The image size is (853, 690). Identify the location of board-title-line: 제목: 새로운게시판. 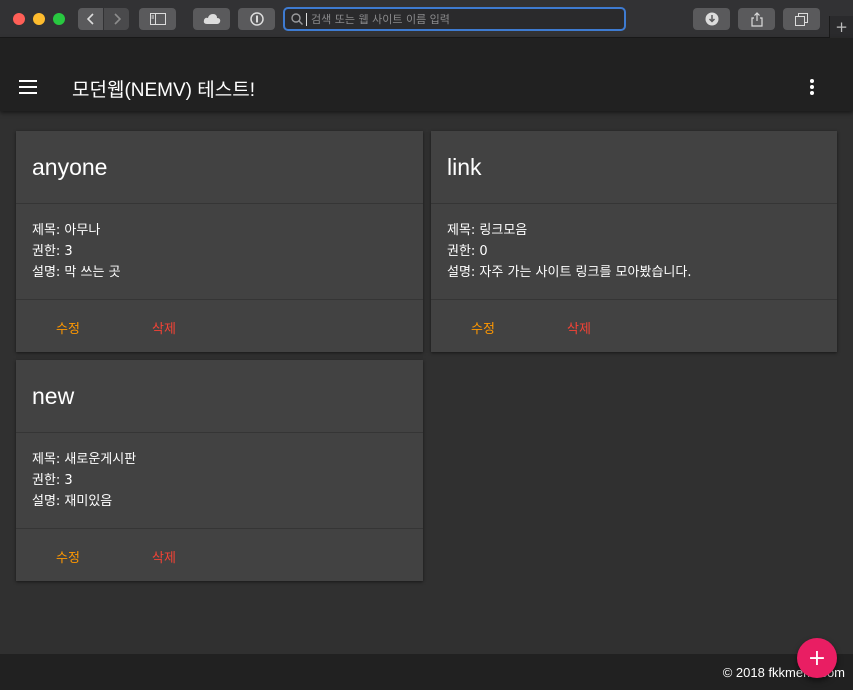
(84, 459).